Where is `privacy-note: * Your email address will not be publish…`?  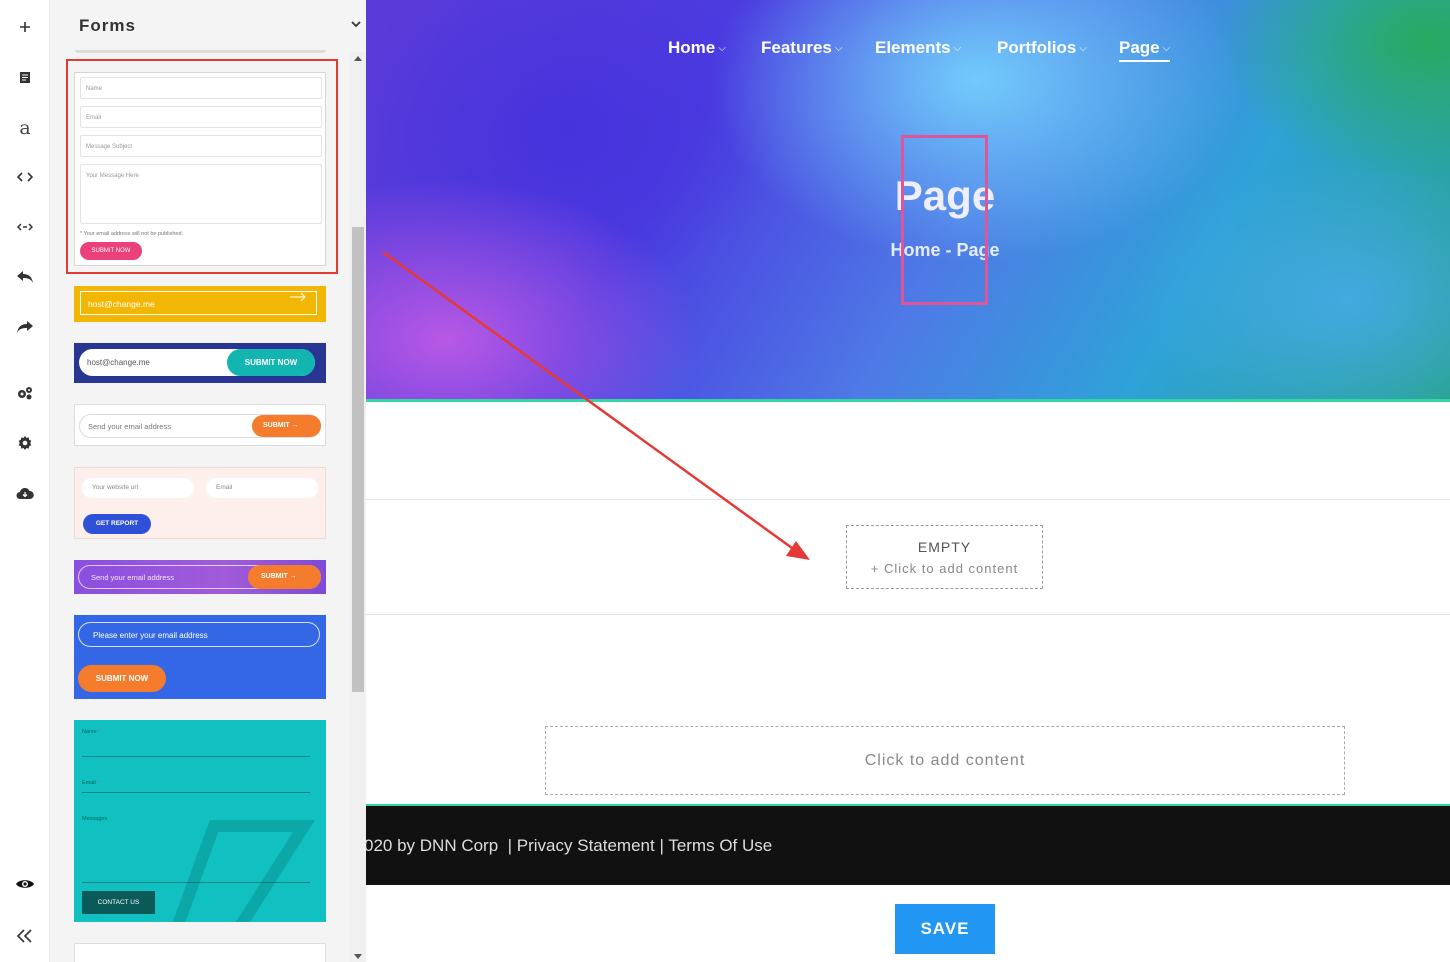
privacy-note: * Your email address will not be publish… is located at coordinates (132, 234).